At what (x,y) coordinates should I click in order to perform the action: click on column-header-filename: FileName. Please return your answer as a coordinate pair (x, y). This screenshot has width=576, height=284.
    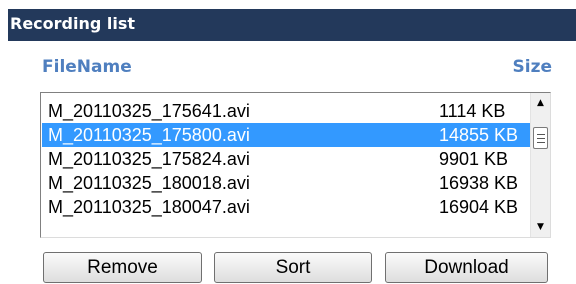
    Looking at the image, I should click on (87, 67).